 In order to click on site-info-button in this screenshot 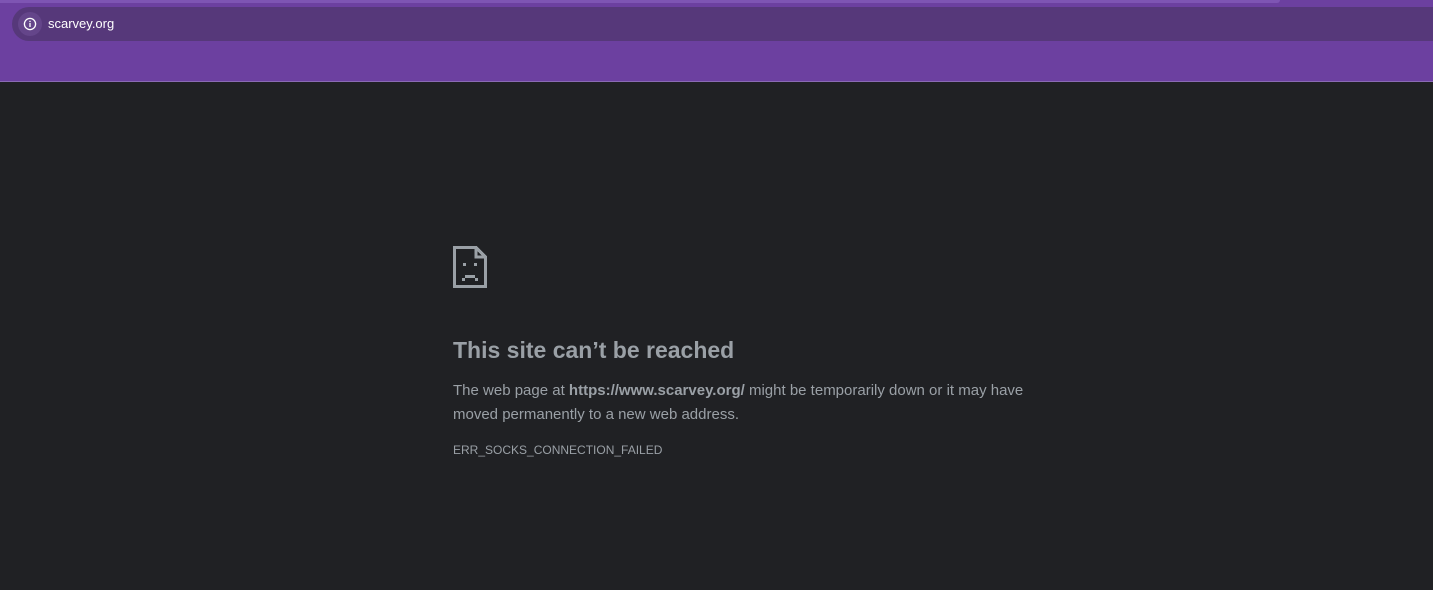, I will do `click(30, 24)`.